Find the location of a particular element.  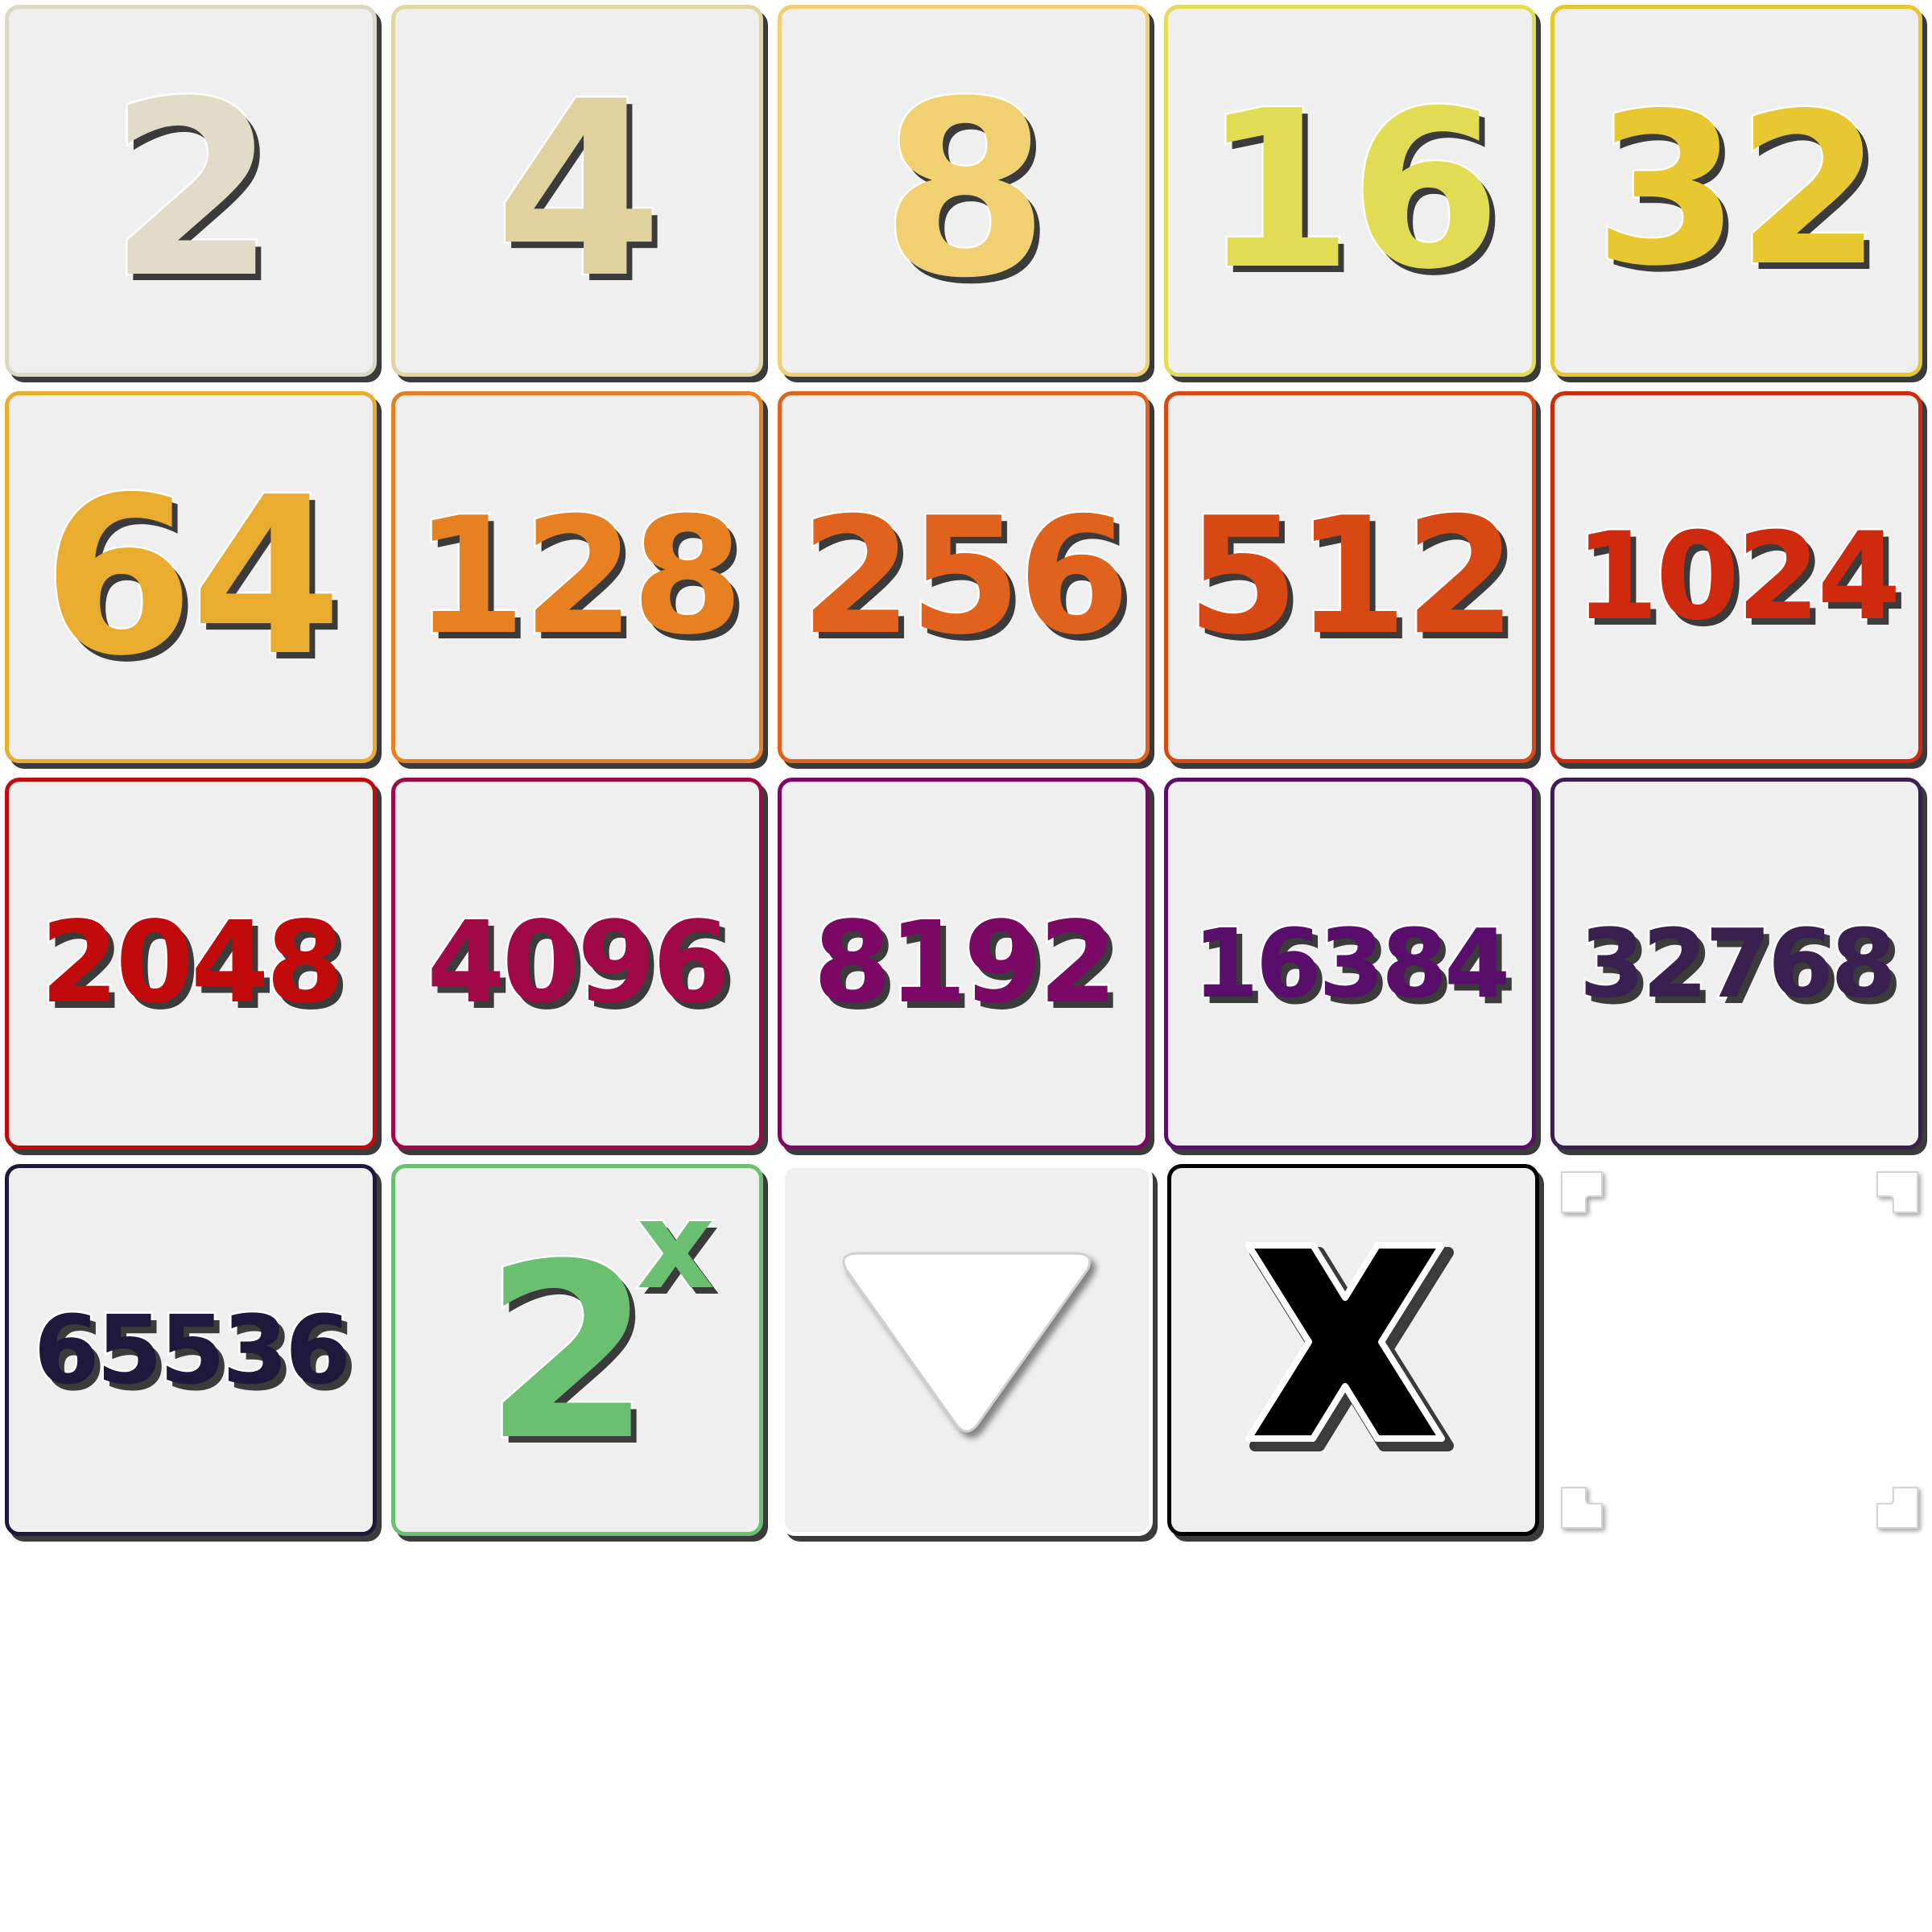

corner-brackets-icon is located at coordinates (1739, 1350).